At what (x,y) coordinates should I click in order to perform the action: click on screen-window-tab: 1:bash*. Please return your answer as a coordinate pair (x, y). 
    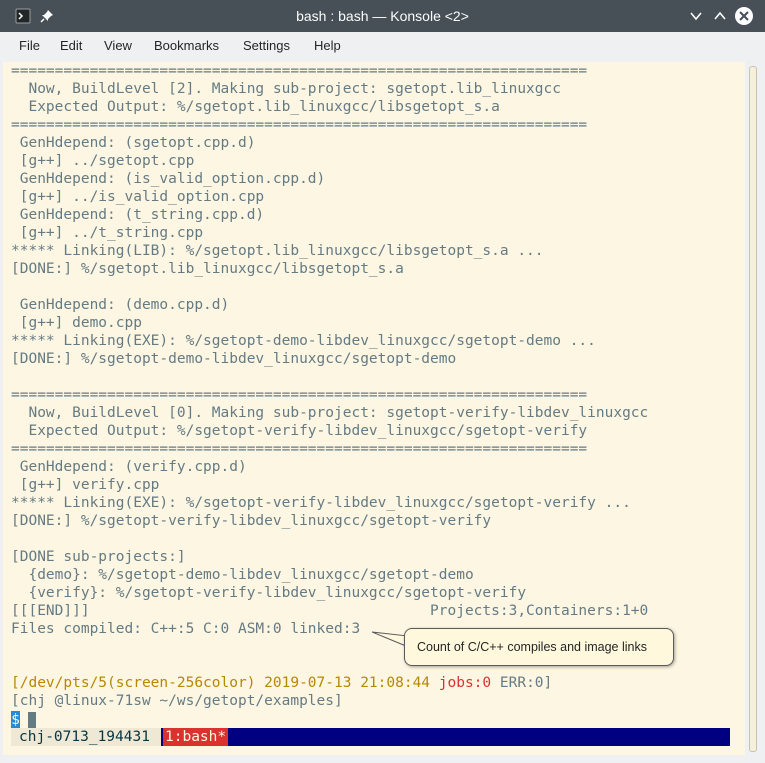
    Looking at the image, I should click on (196, 737).